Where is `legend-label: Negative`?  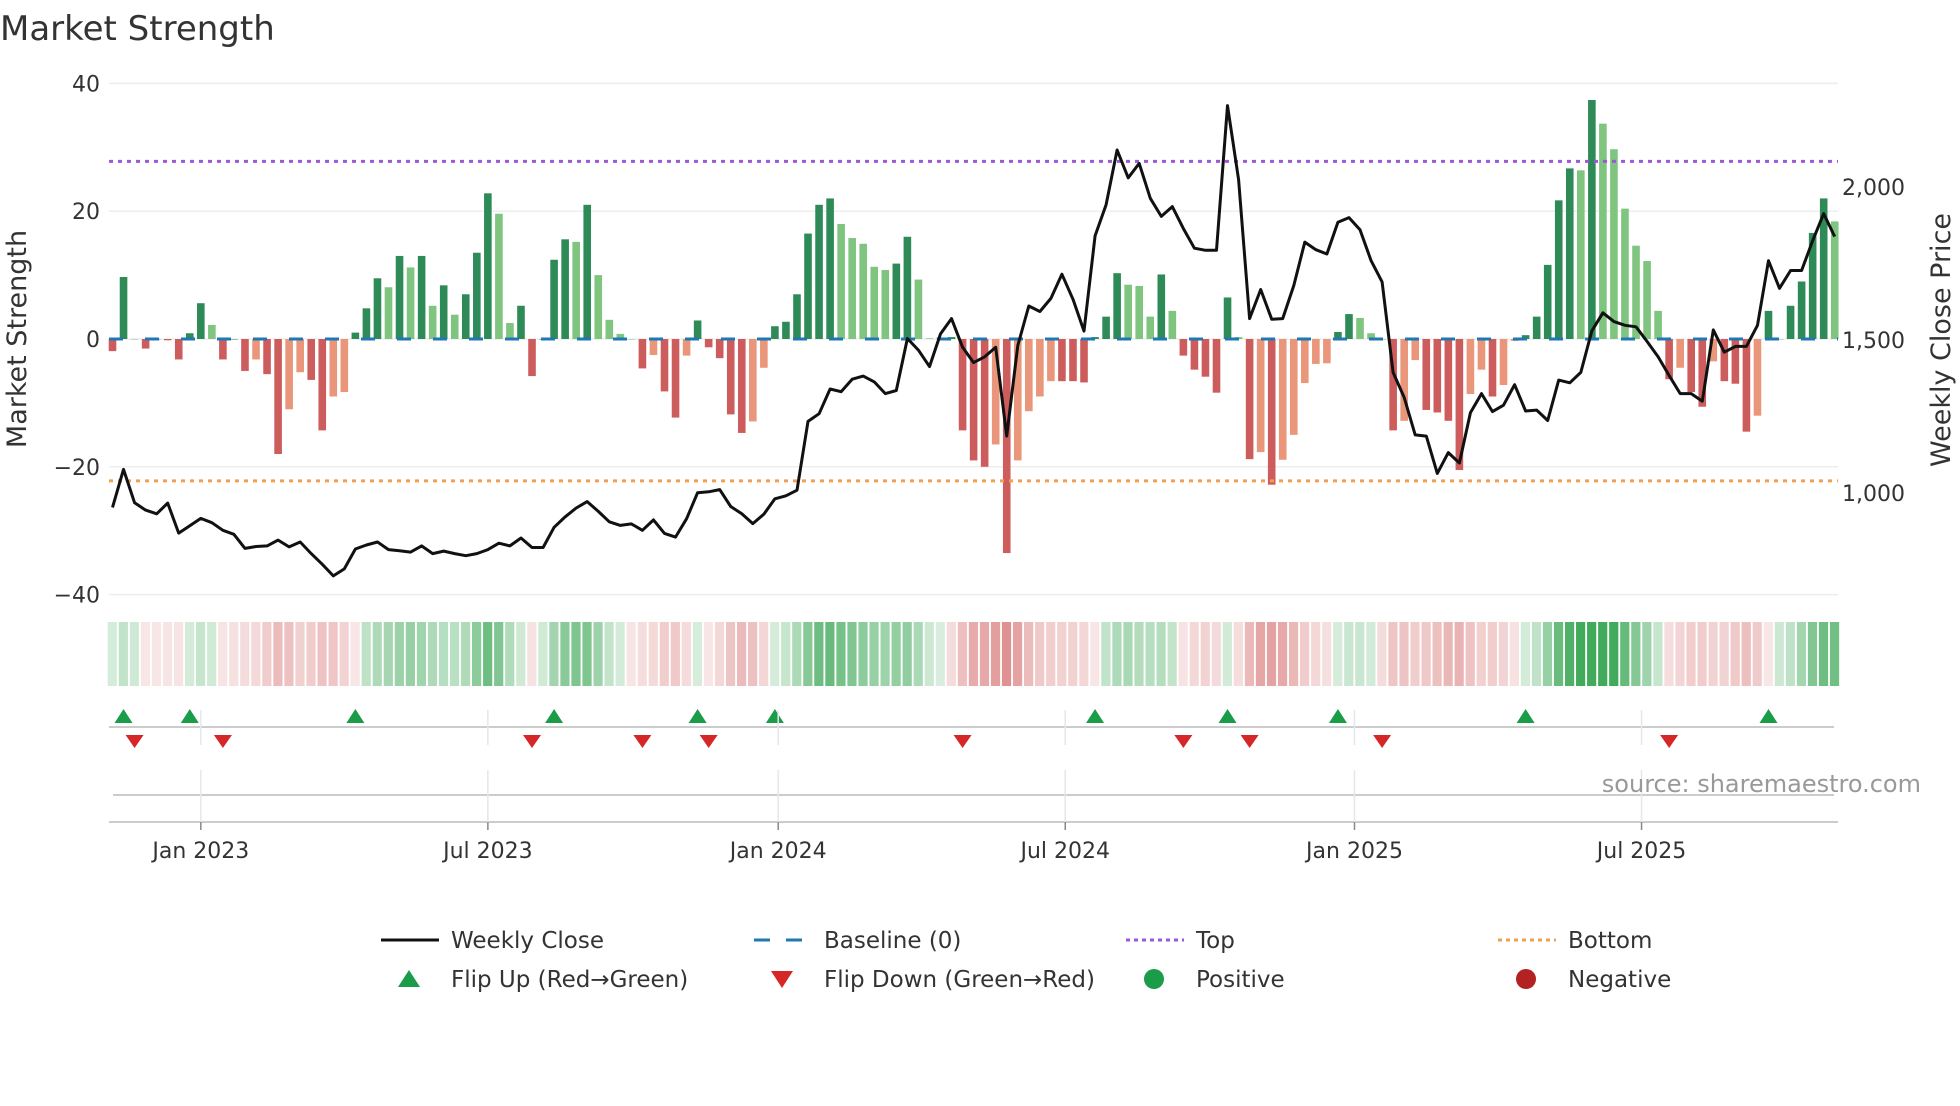 legend-label: Negative is located at coordinates (1619, 980).